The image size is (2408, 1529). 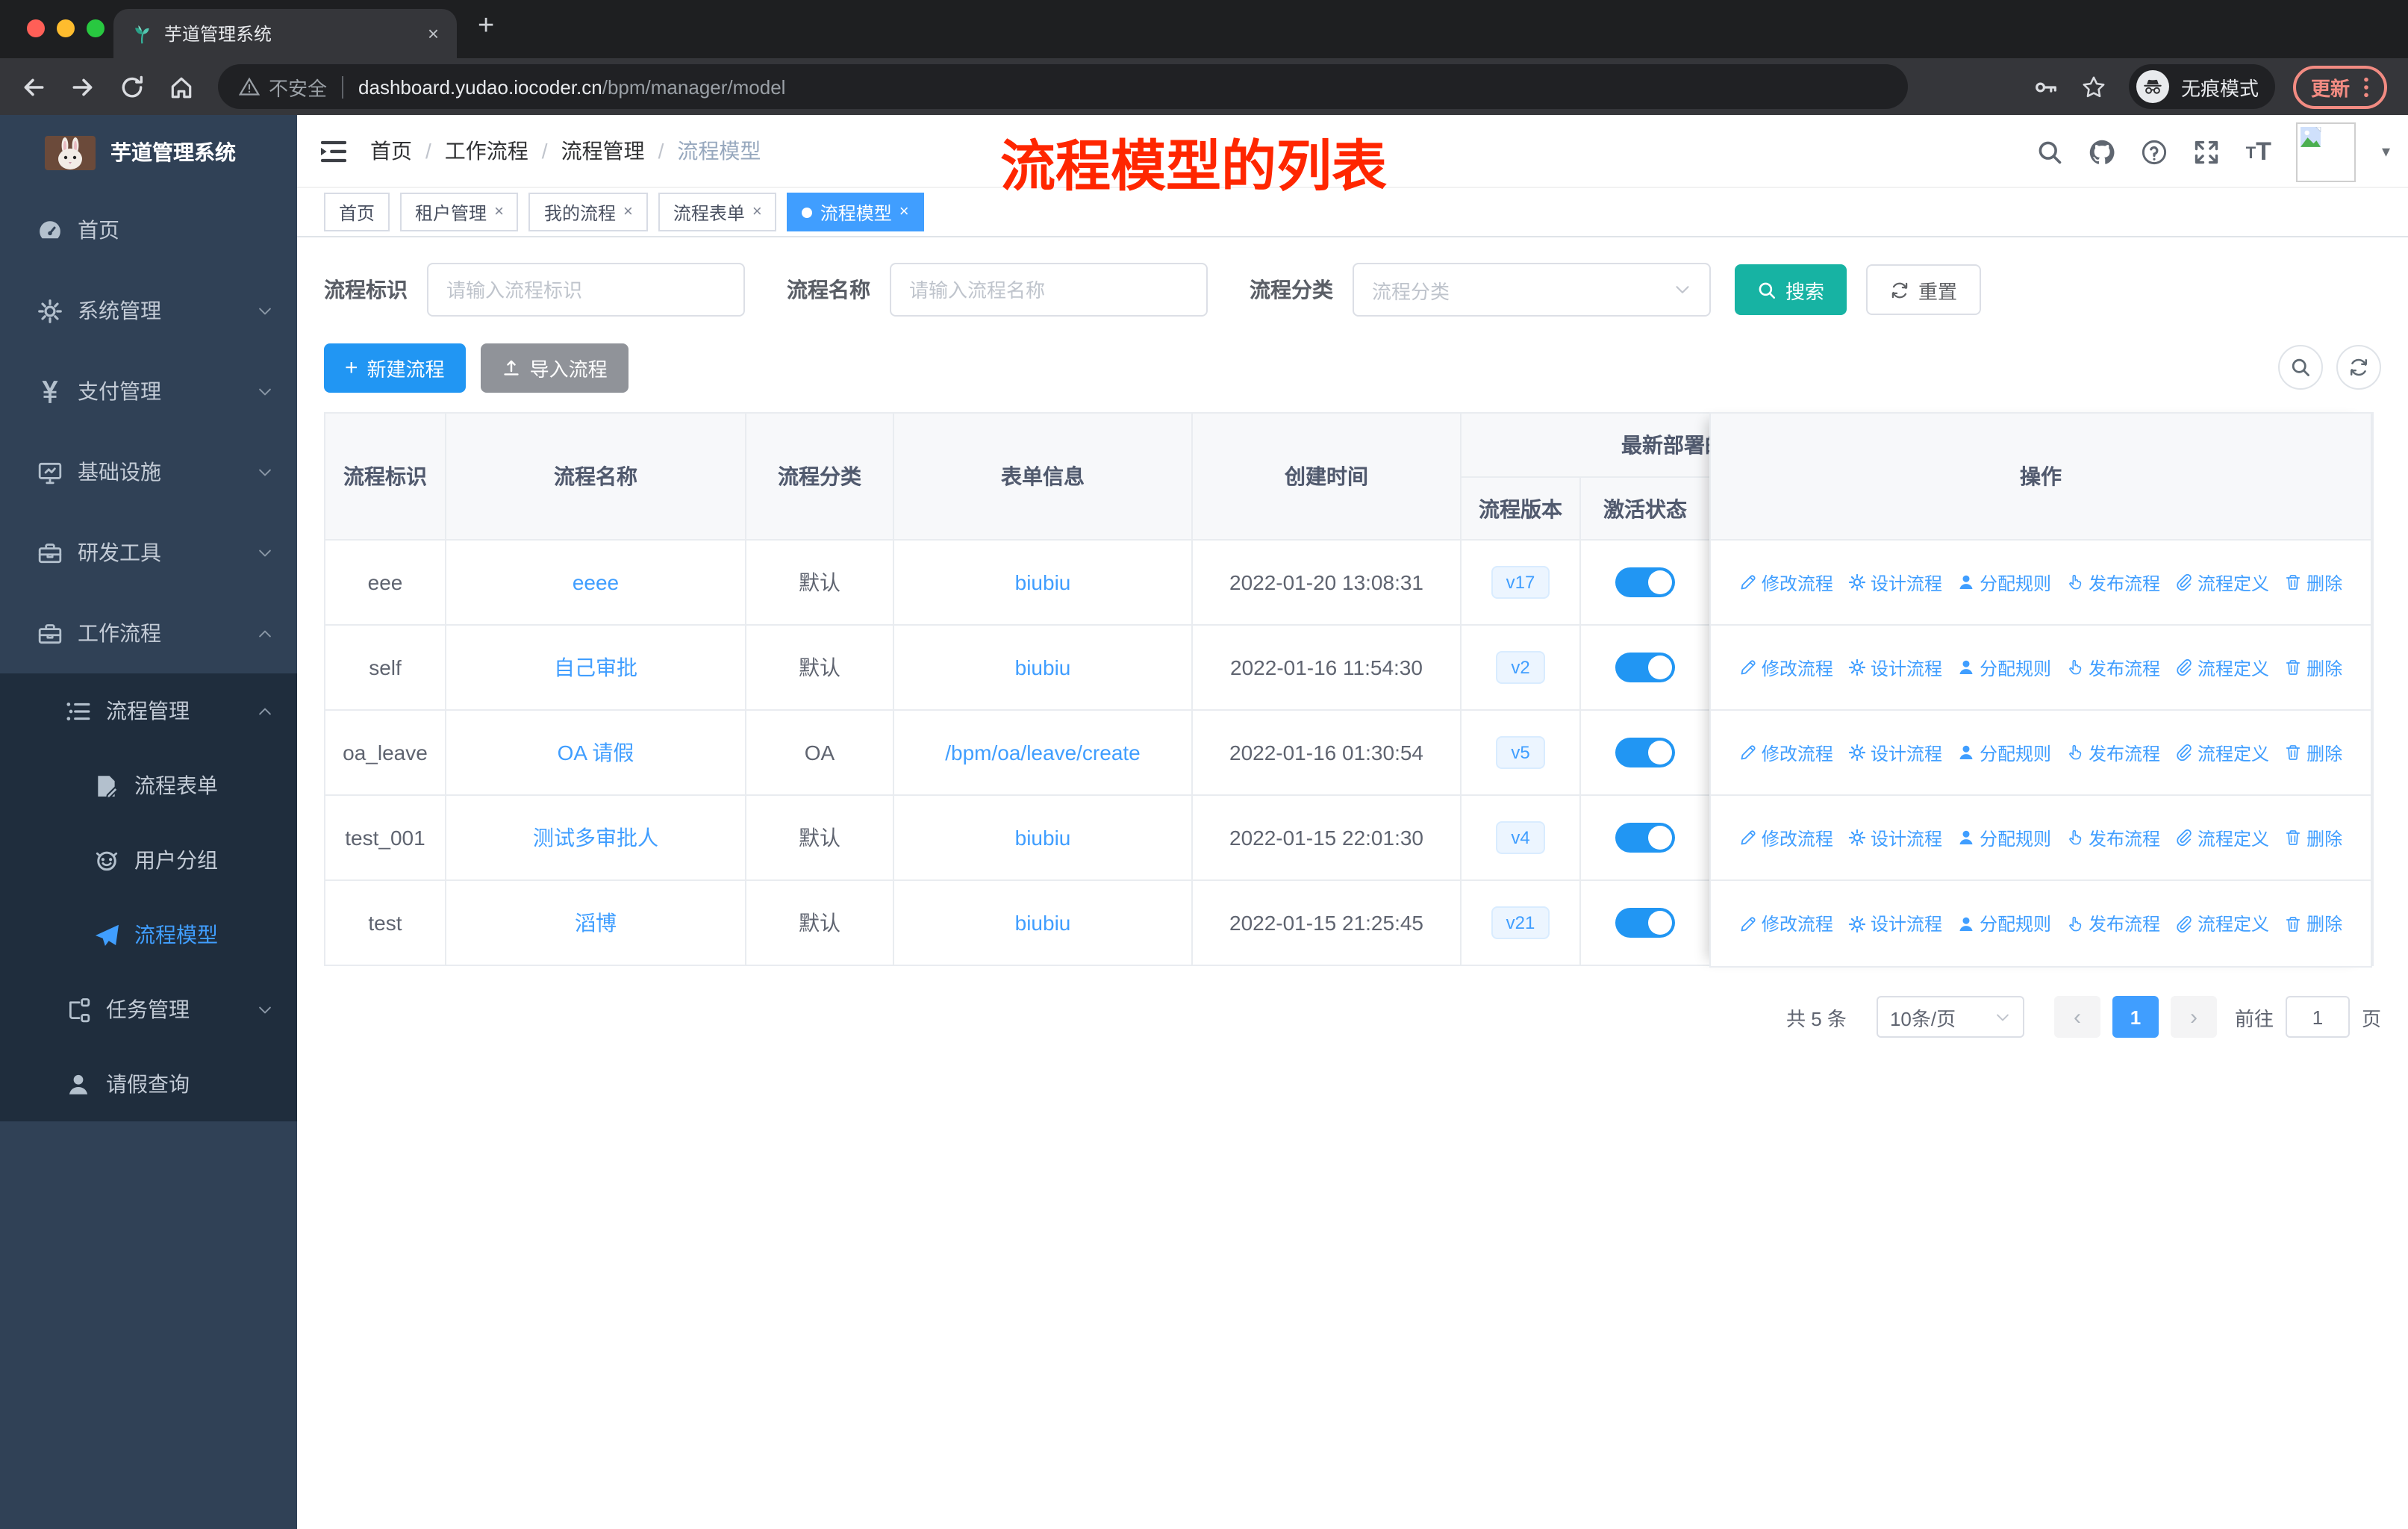 I want to click on forward-icon, so click(x=83, y=86).